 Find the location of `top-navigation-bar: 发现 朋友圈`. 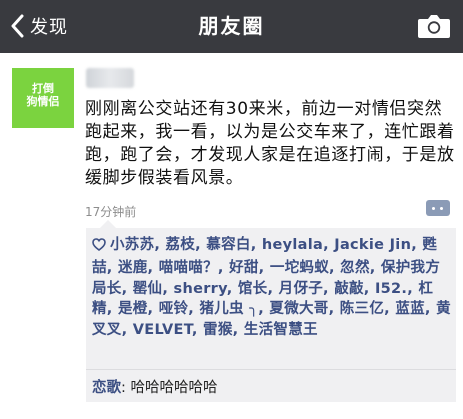

top-navigation-bar: 发现 朋友圈 is located at coordinates (231, 26).